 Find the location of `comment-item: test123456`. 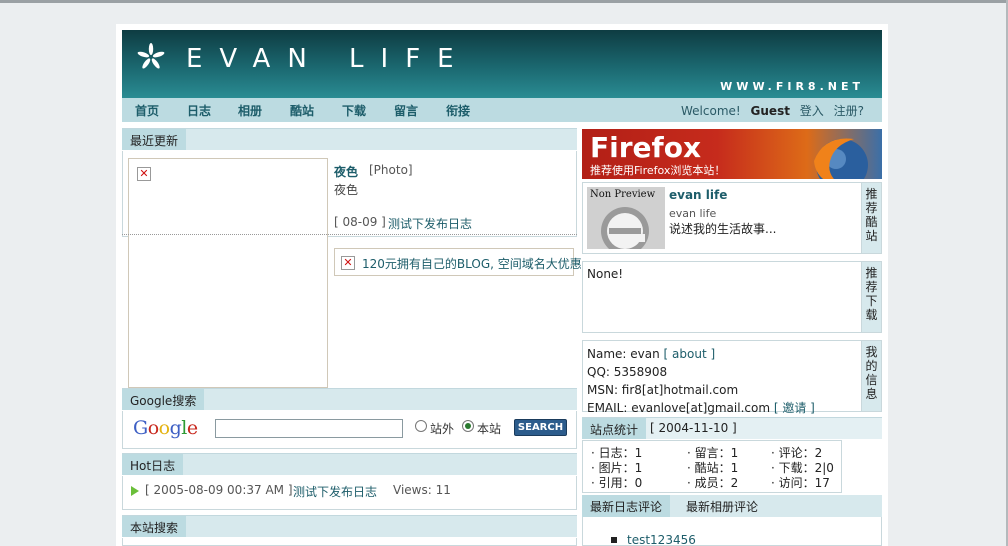

comment-item: test123456 is located at coordinates (661, 539).